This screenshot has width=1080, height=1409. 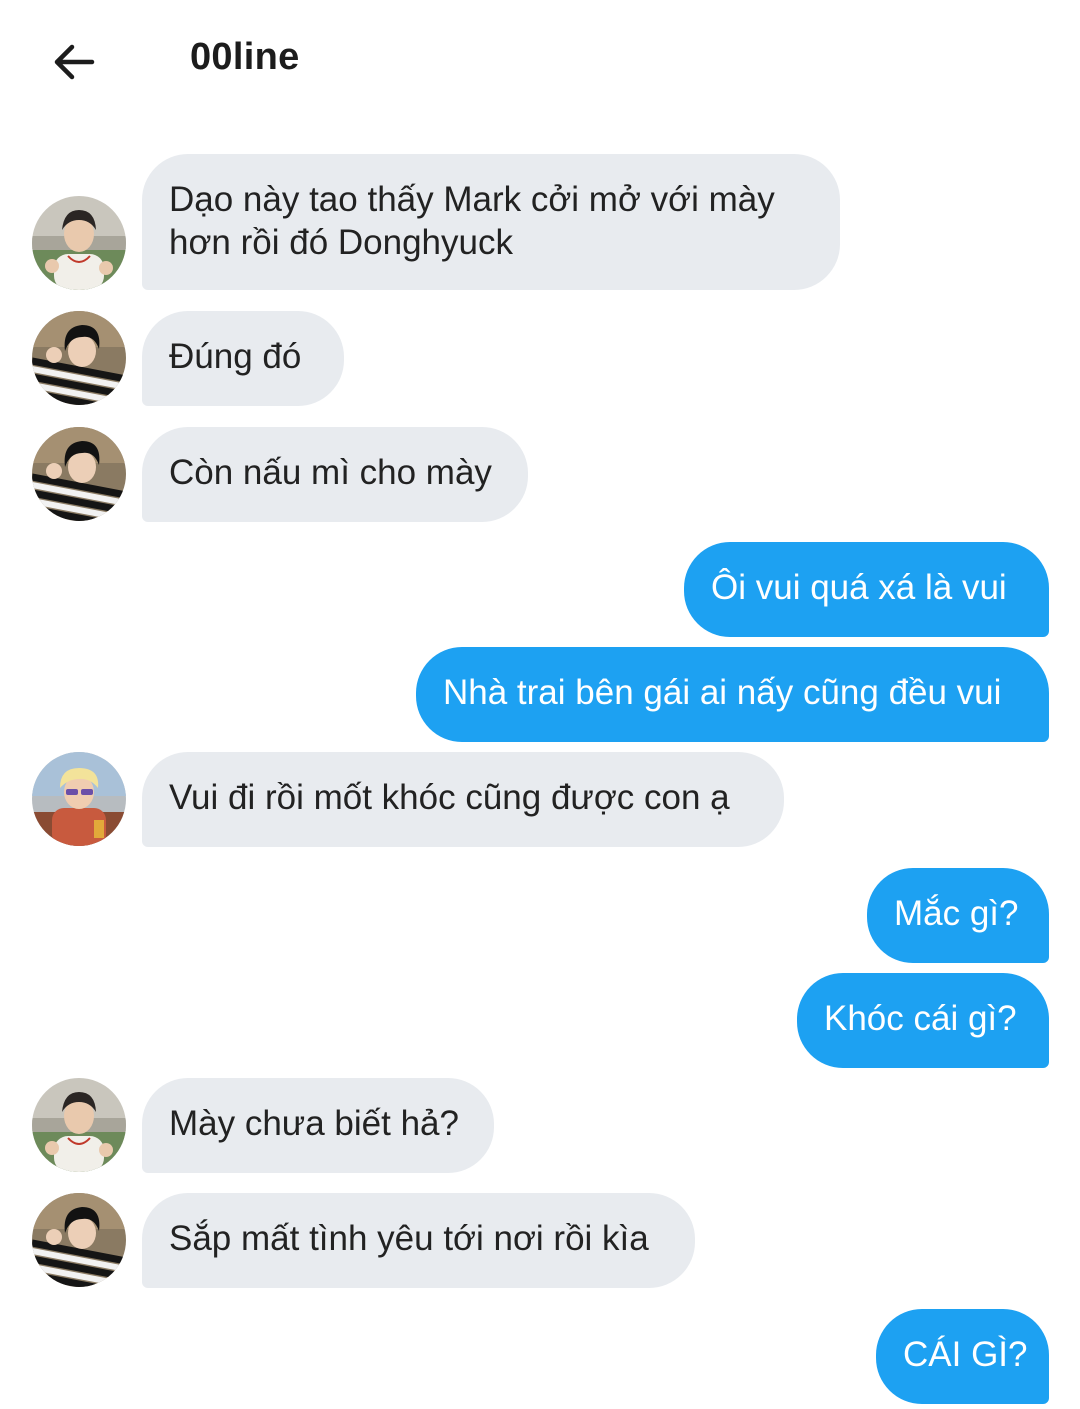 I want to click on arrow-left-icon, so click(x=74, y=62).